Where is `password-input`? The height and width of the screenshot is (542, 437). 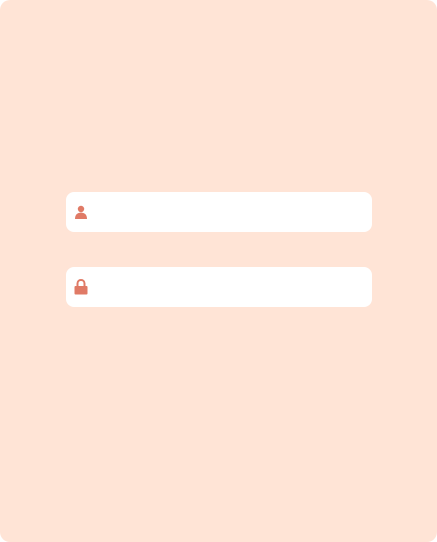
password-input is located at coordinates (234, 287).